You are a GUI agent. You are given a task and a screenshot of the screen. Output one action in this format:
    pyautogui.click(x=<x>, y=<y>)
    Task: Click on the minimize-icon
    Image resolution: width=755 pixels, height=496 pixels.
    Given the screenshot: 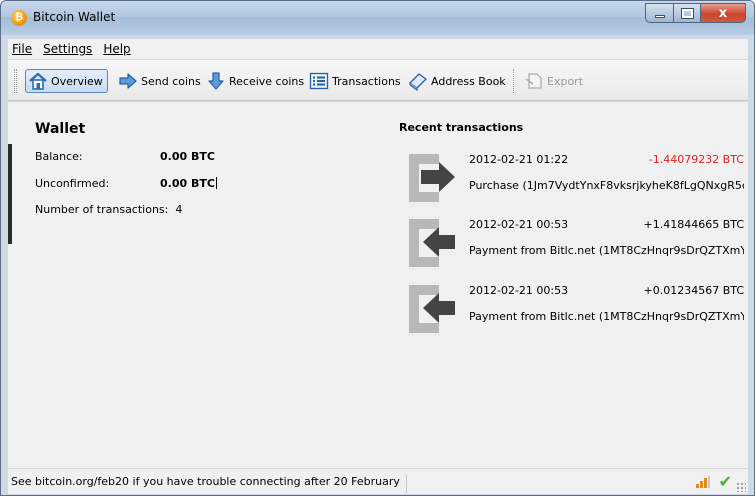 What is the action you would take?
    pyautogui.click(x=659, y=16)
    